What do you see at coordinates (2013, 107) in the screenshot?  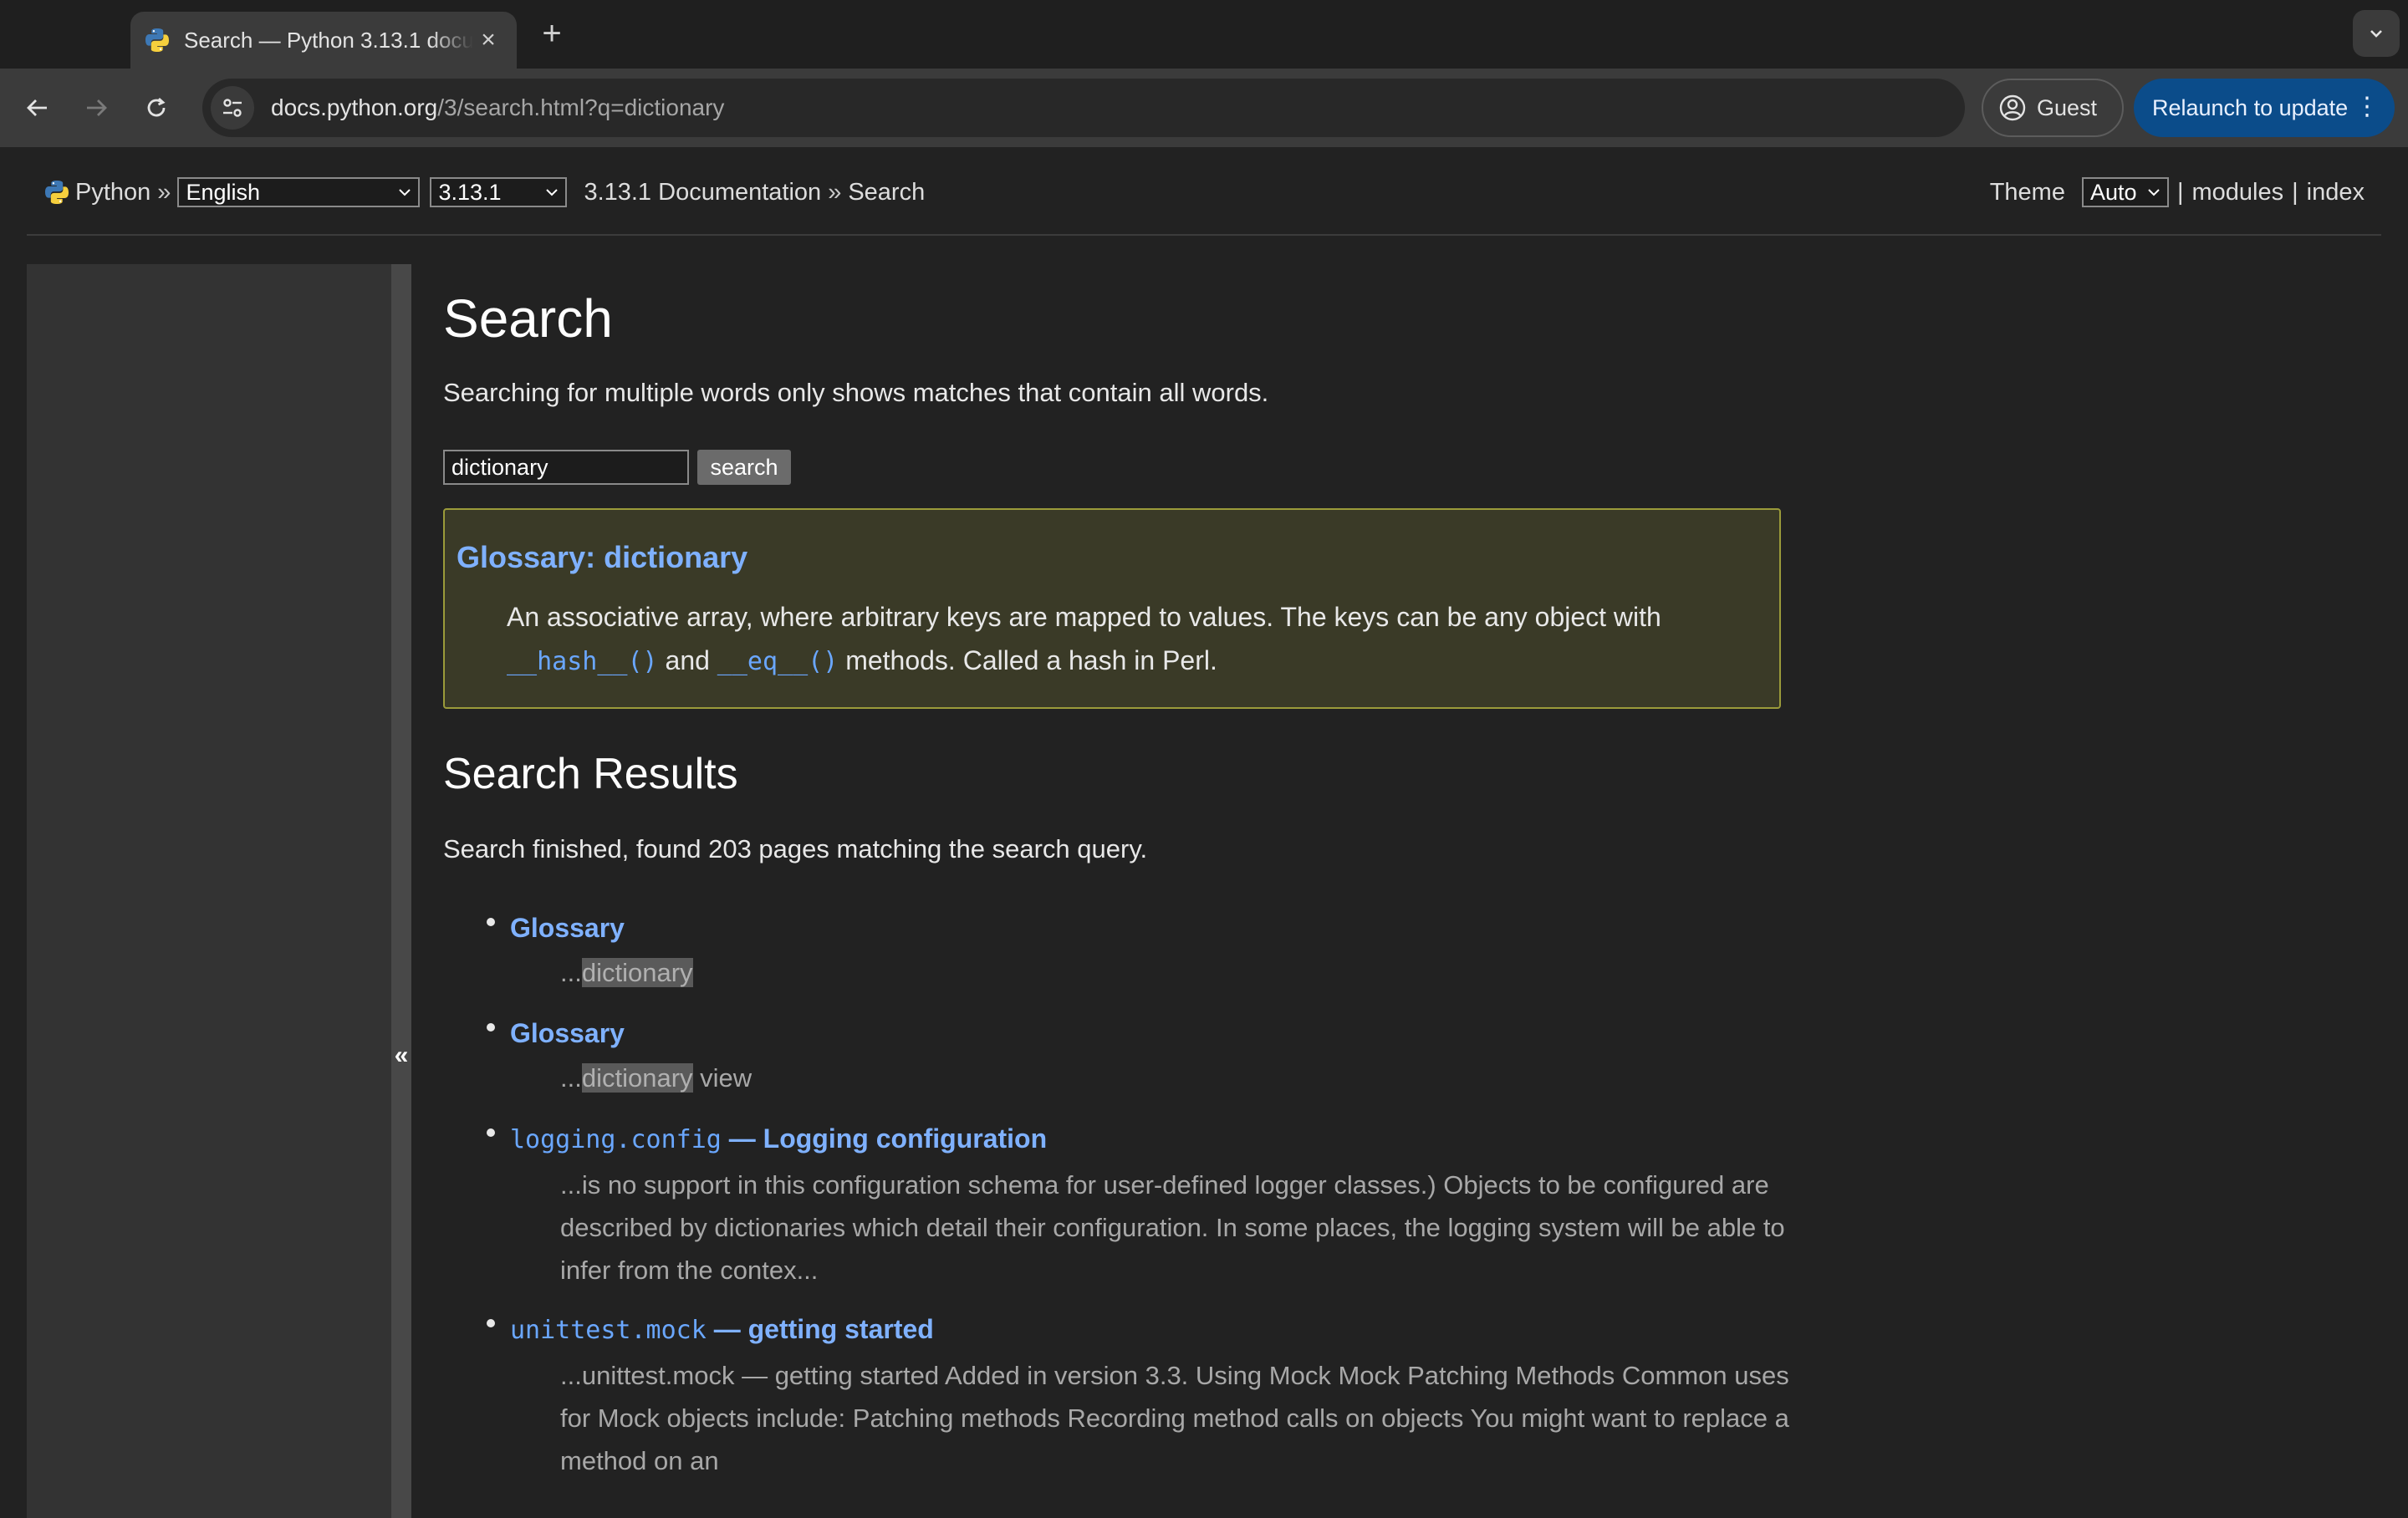 I see `account-circle-icon` at bounding box center [2013, 107].